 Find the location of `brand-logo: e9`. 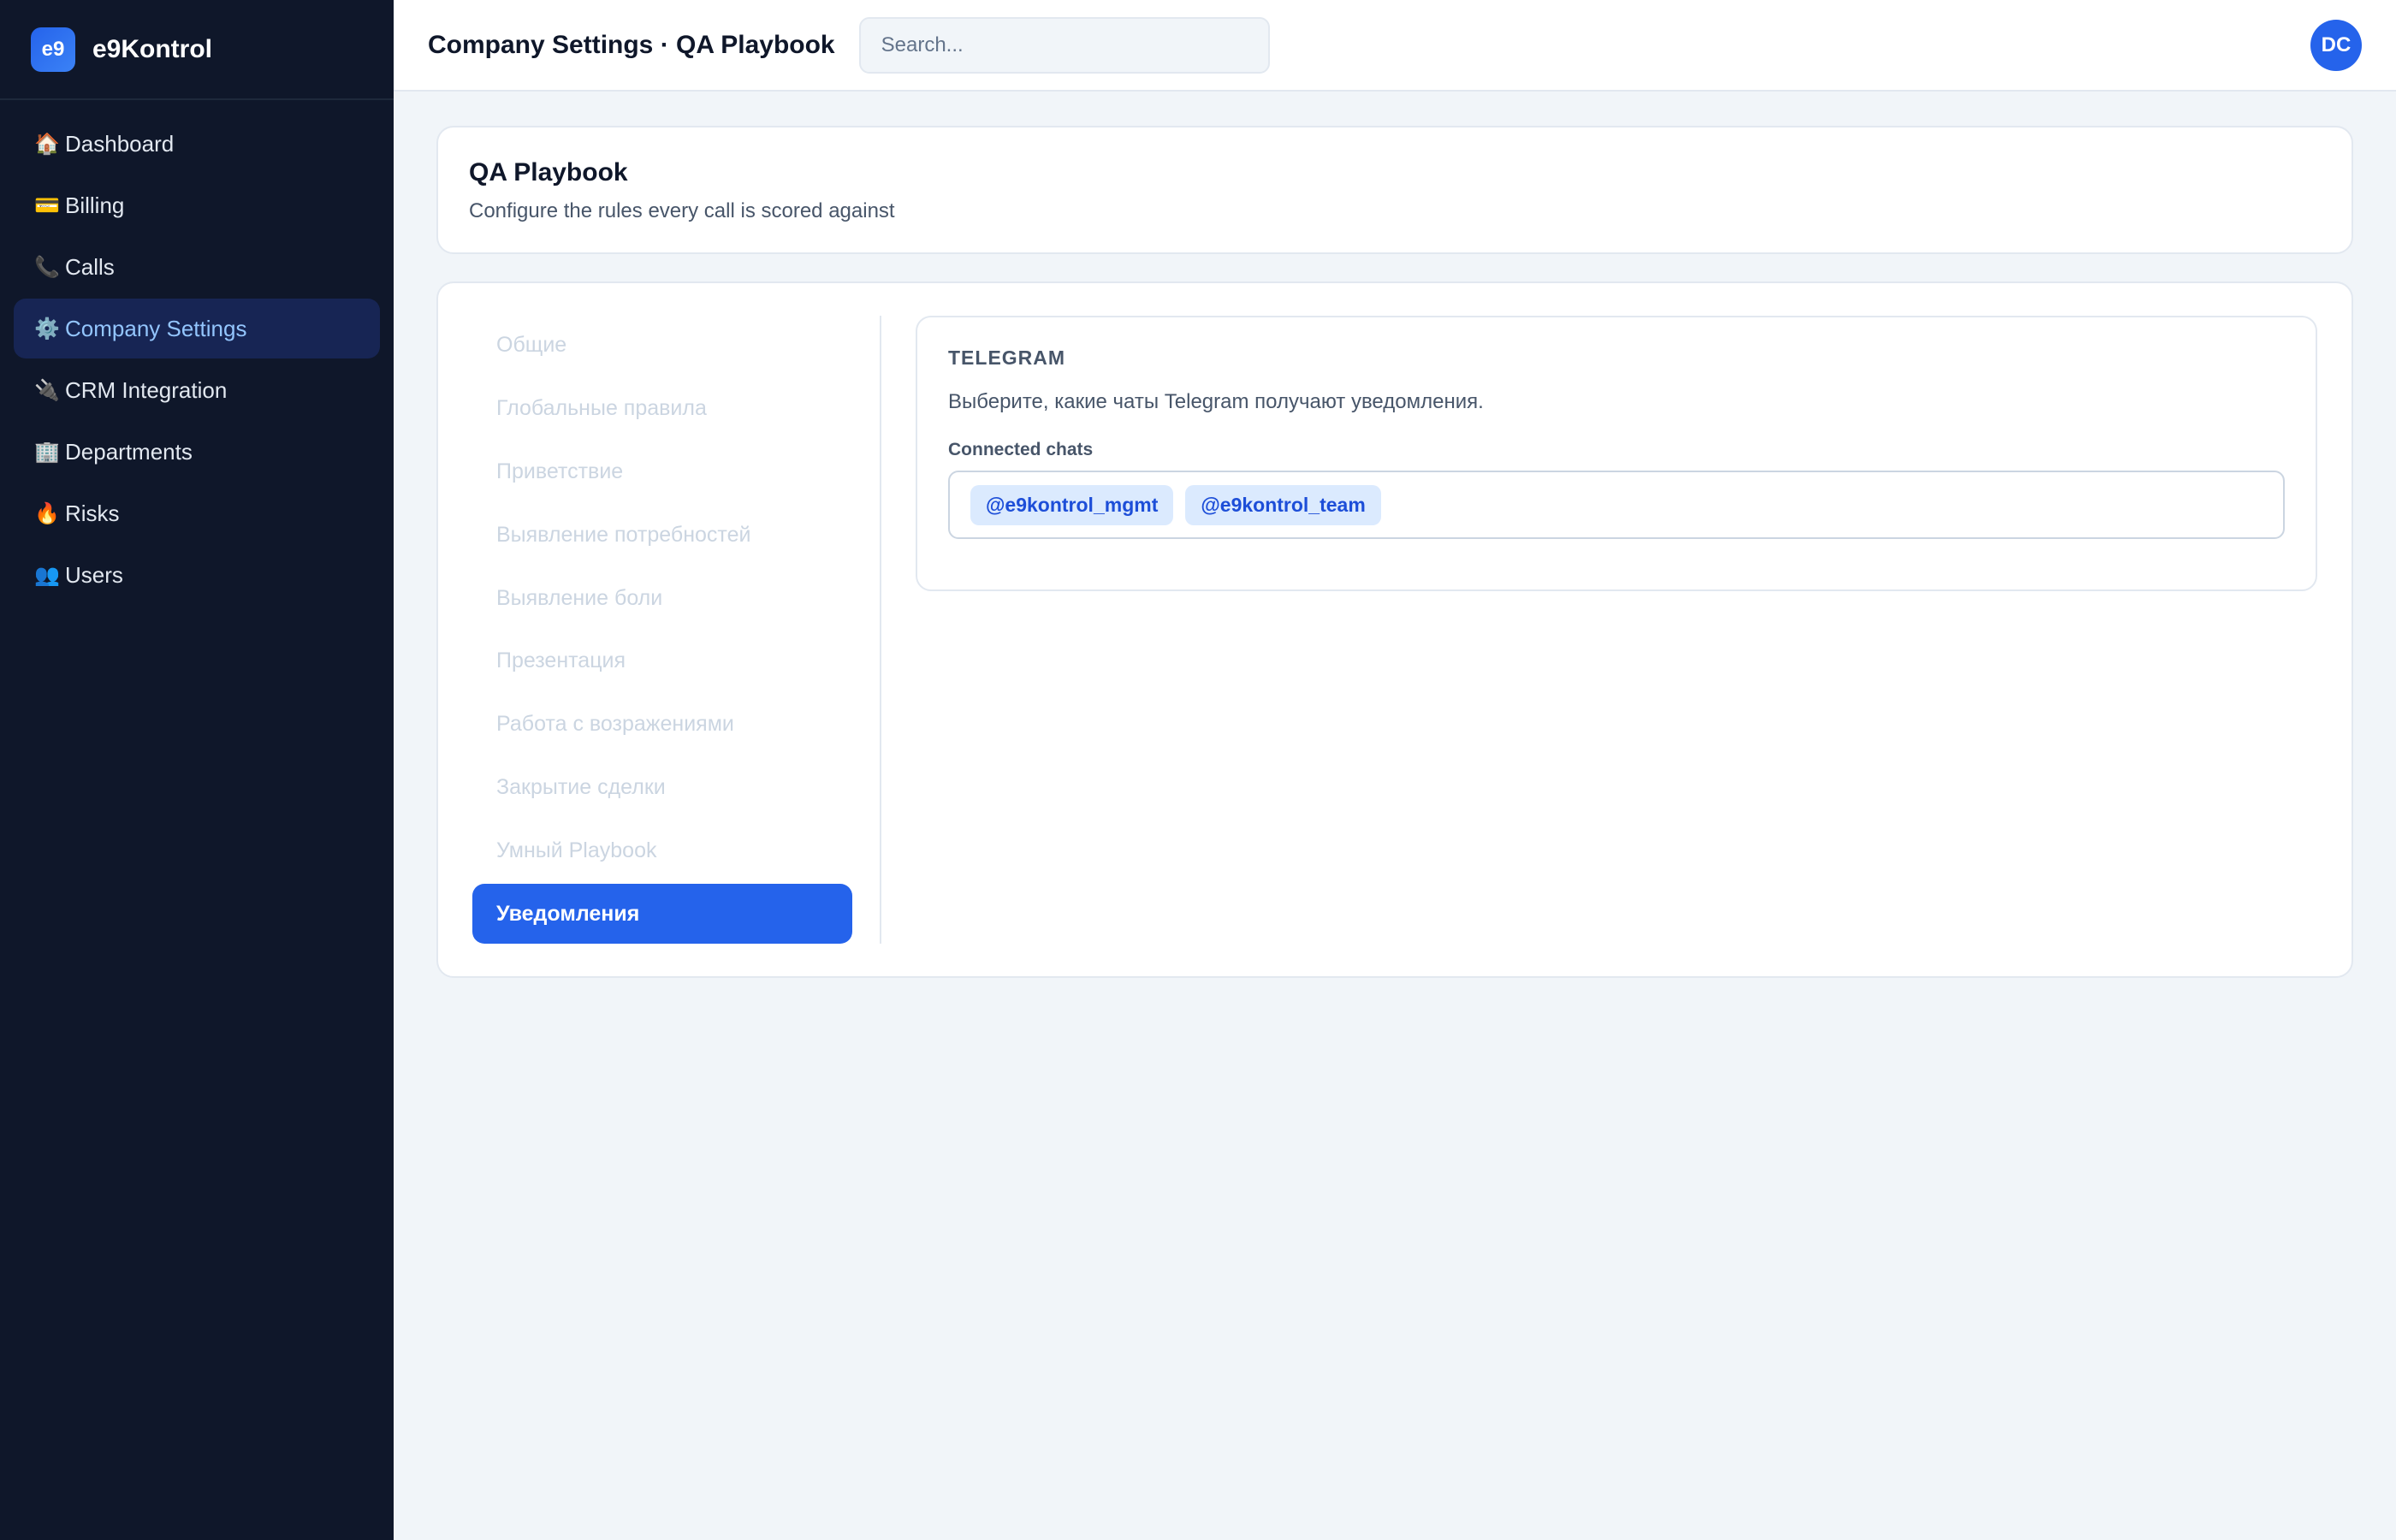

brand-logo: e9 is located at coordinates (53, 49).